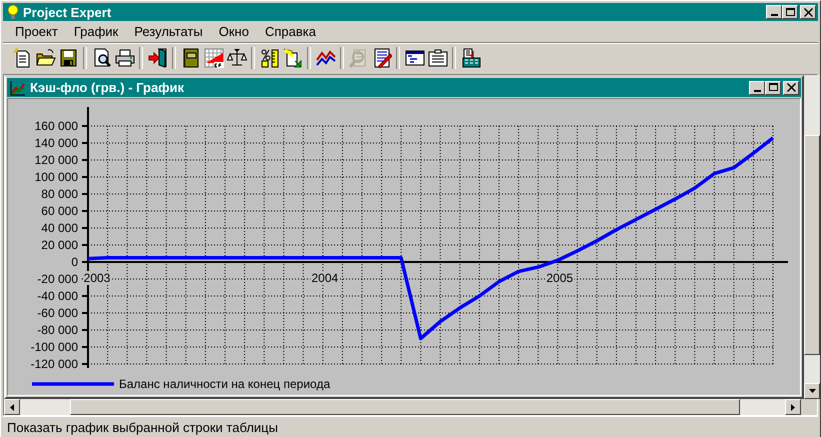 The width and height of the screenshot is (821, 437). Describe the element at coordinates (57, 279) in the screenshot. I see `y-tick-label: -20 000` at that location.